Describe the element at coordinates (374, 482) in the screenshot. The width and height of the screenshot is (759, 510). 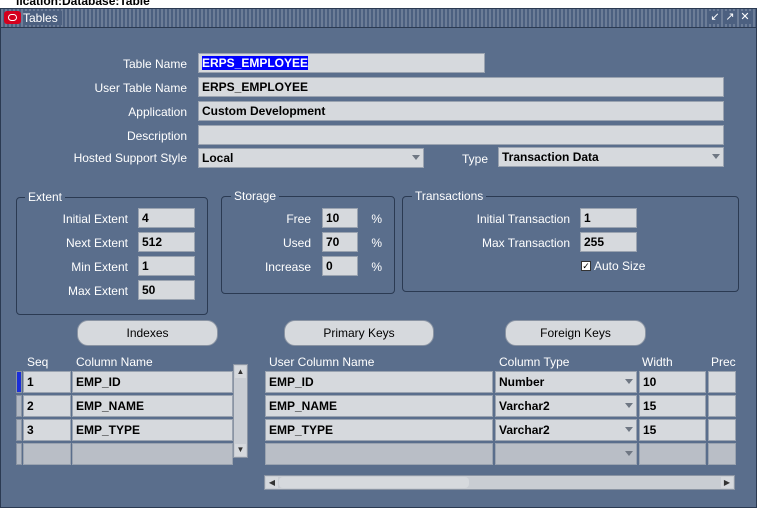
I see `horizontal-scroll-thumb` at that location.